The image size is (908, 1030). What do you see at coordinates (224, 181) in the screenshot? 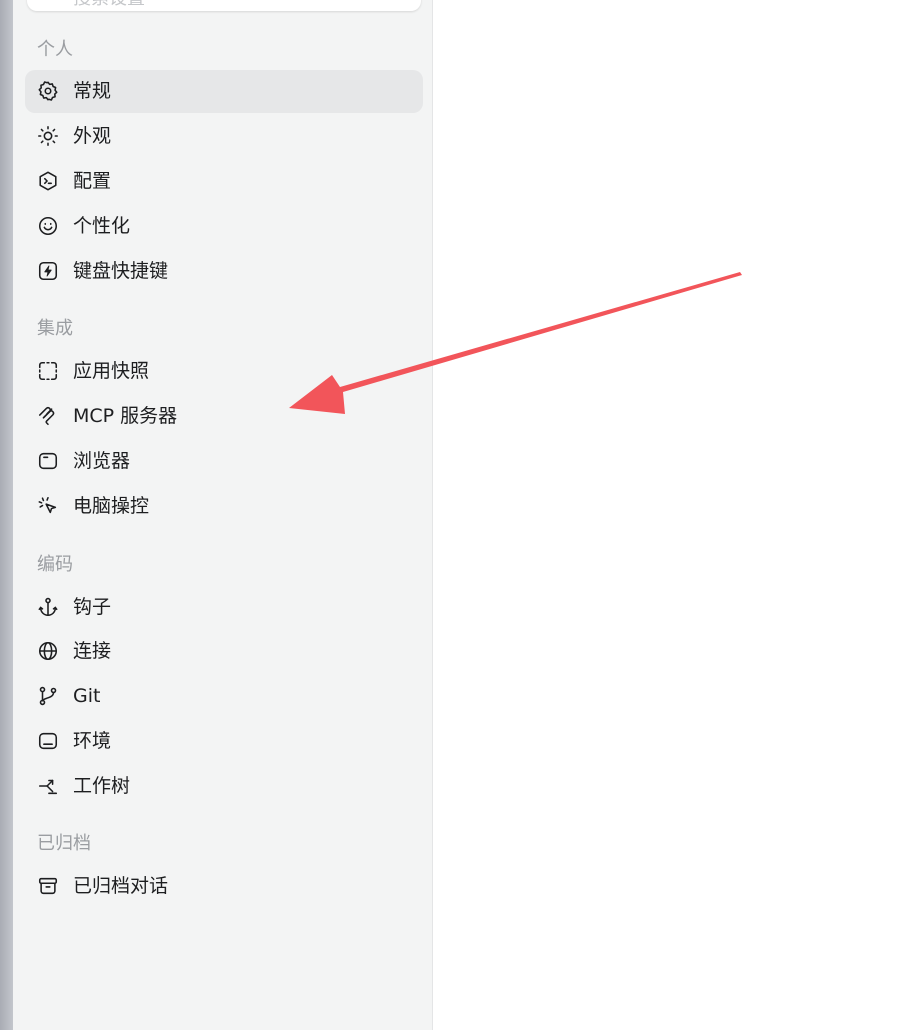
I see `sidebar-item-config: 配置` at bounding box center [224, 181].